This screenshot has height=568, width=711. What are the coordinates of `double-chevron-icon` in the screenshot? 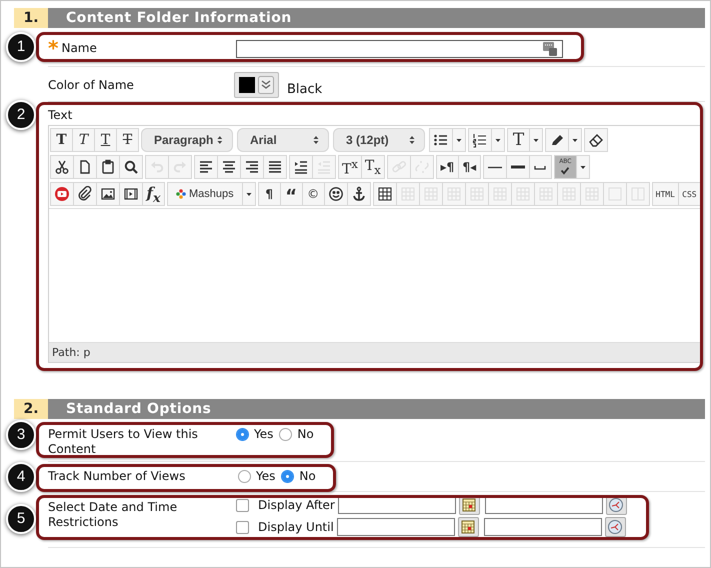 It's located at (266, 85).